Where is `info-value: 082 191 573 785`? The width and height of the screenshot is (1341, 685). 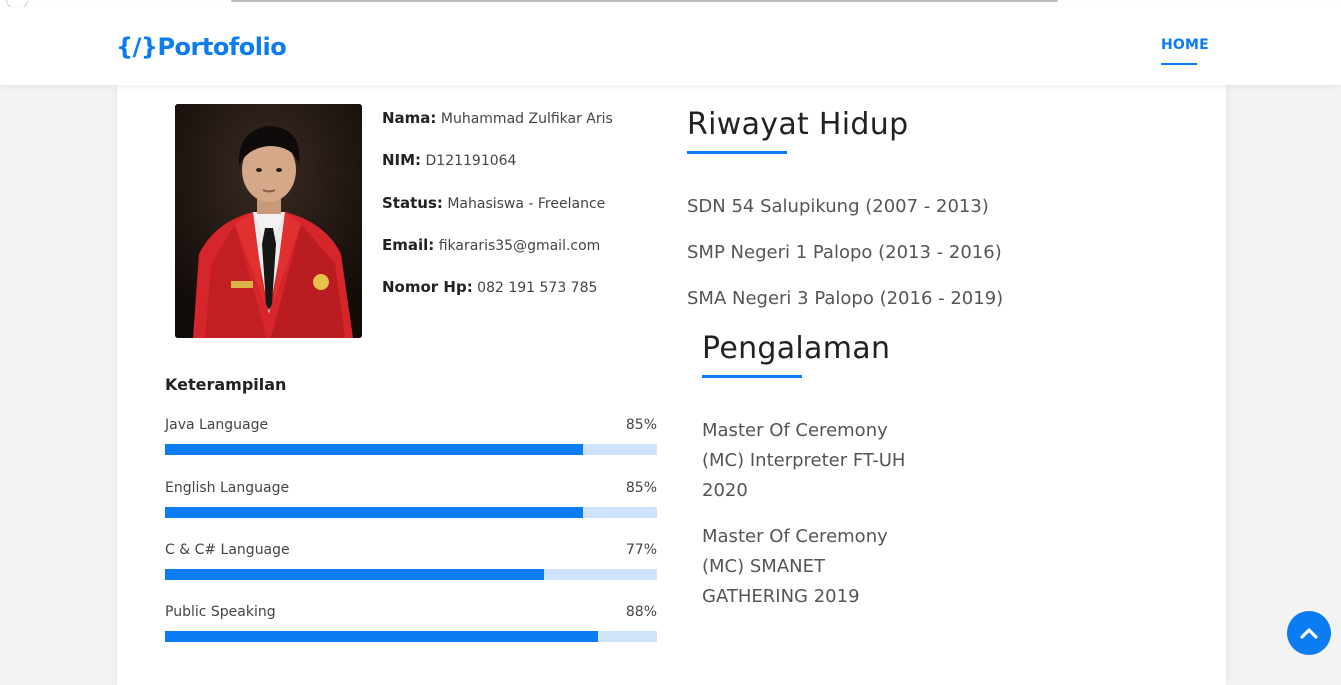 info-value: 082 191 573 785 is located at coordinates (537, 288).